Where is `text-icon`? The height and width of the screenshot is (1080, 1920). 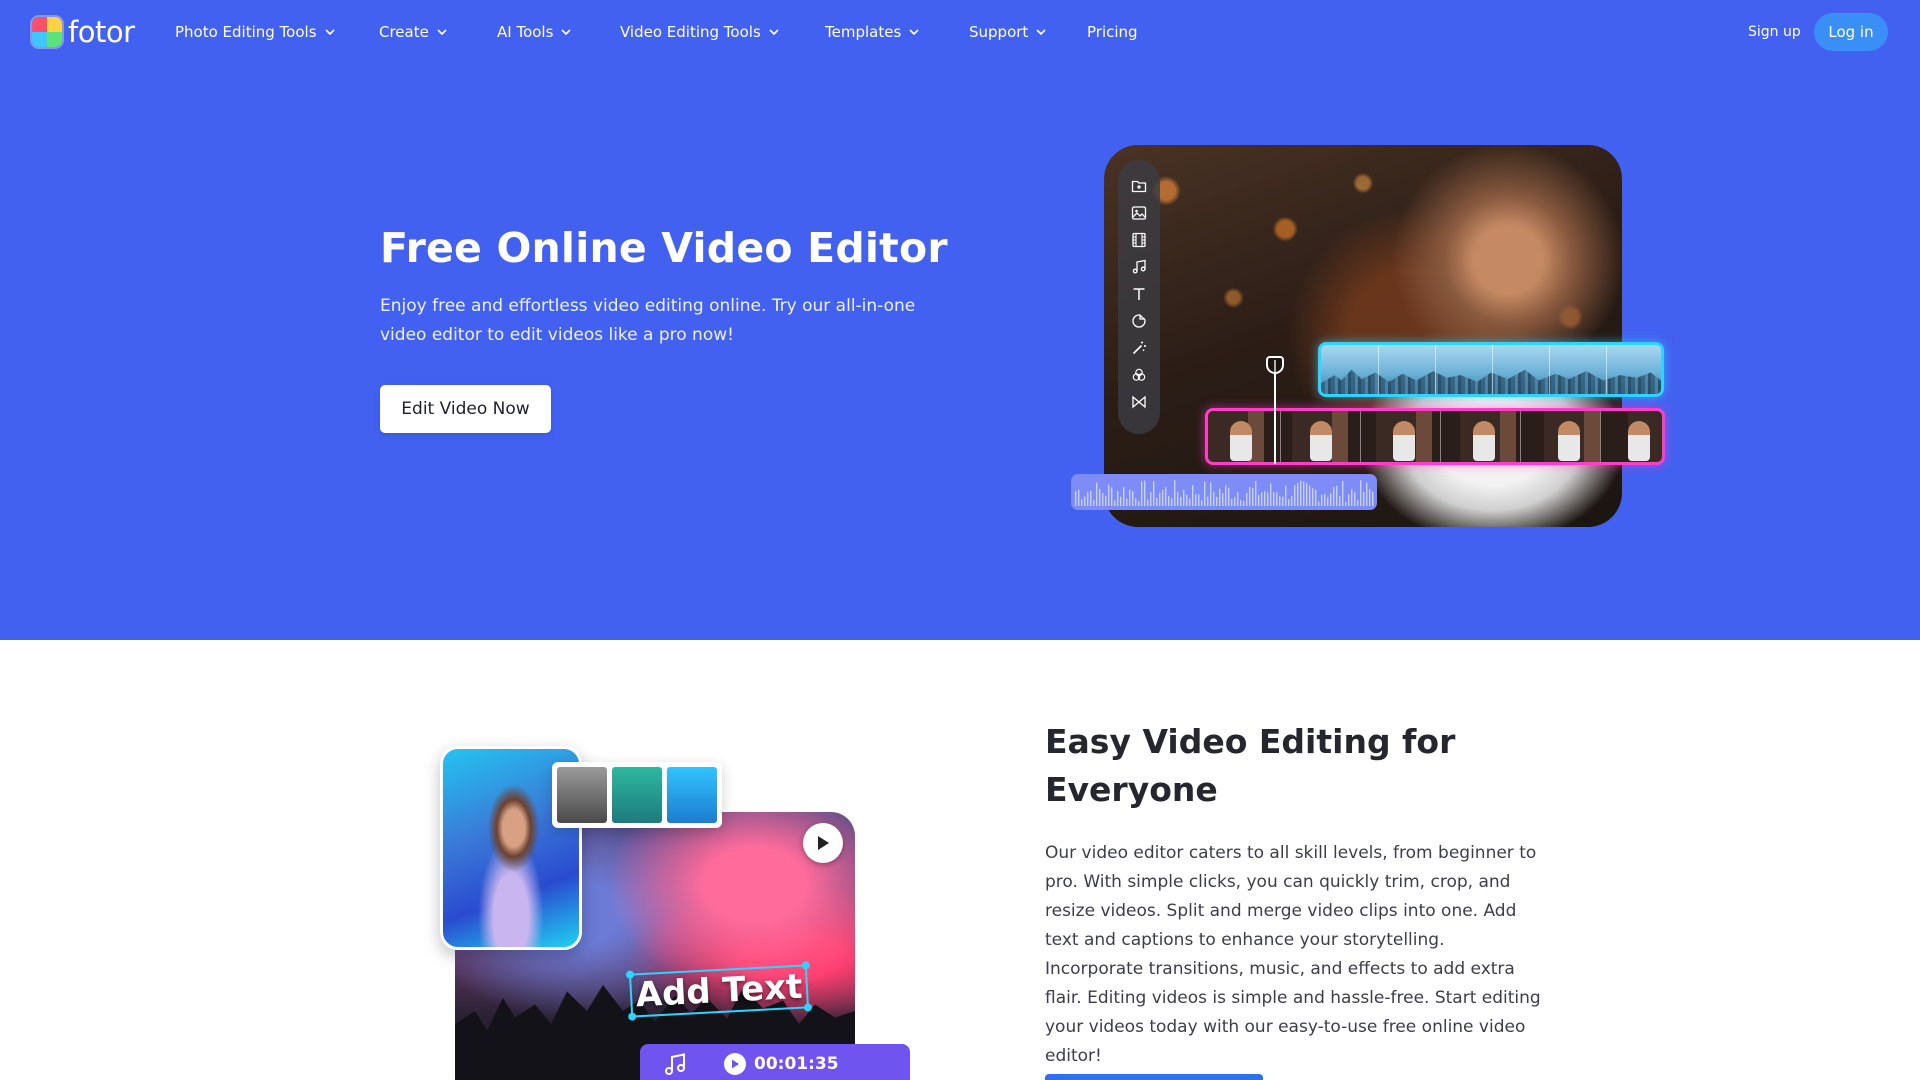
text-icon is located at coordinates (1139, 294).